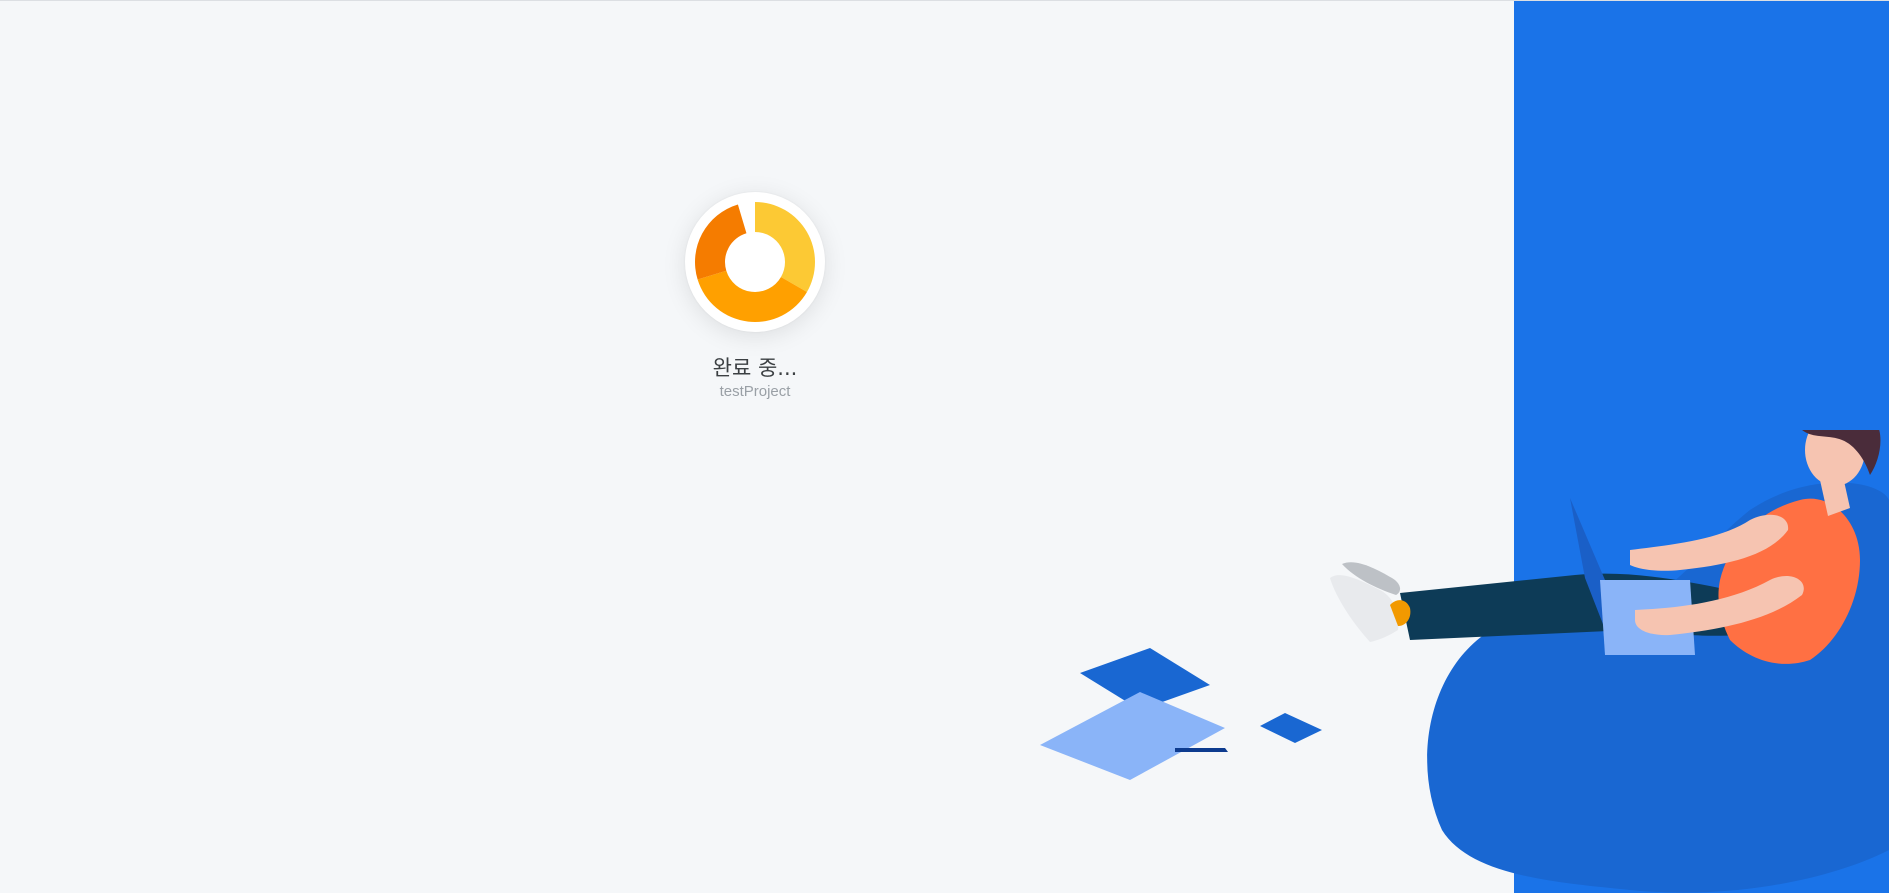  I want to click on project-name: testProject, so click(755, 391).